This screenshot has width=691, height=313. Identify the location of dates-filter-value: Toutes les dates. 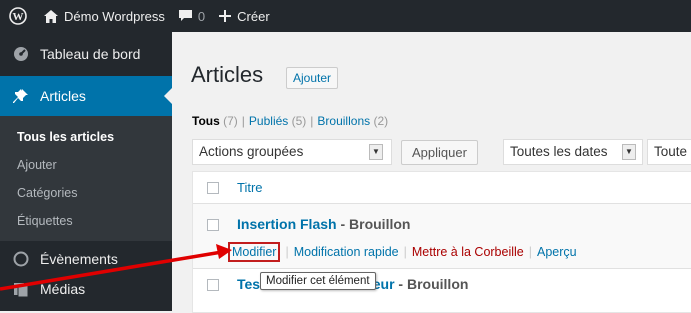
(559, 151).